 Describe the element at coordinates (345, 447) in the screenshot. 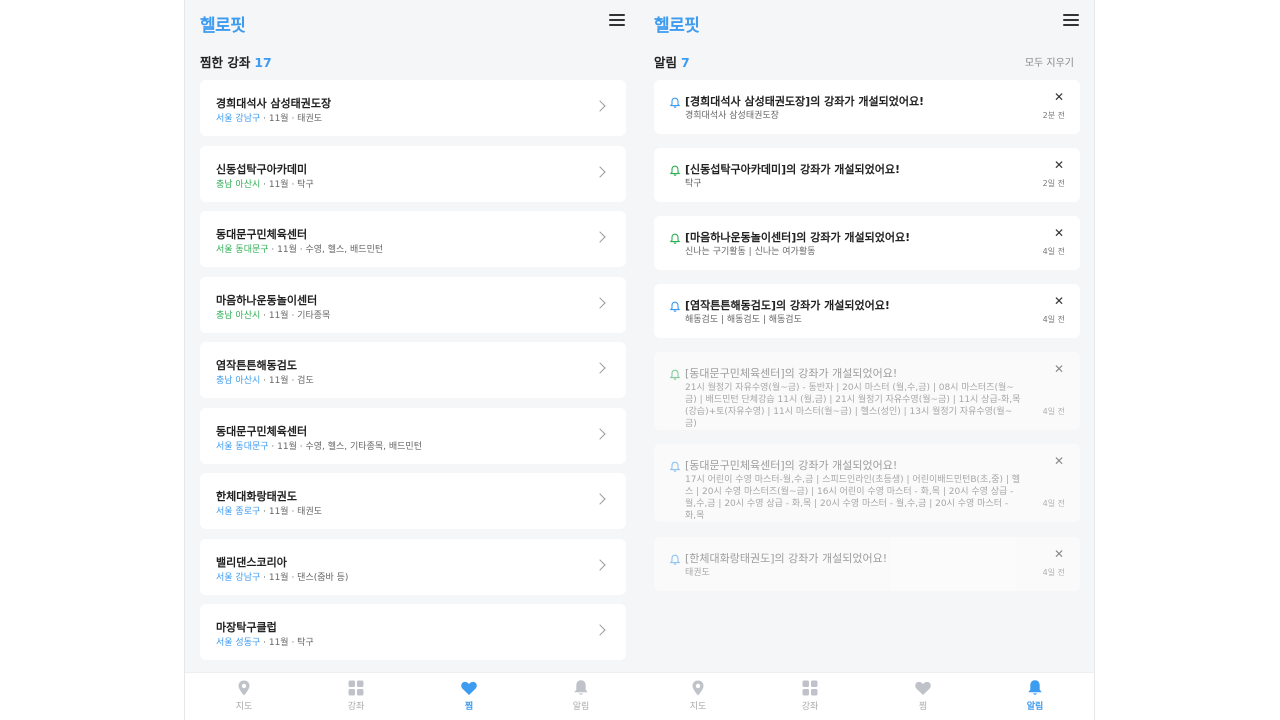

I see `favorite-details: · 11월 · 수영, 헬스, 기타종목, 배드민턴` at that location.